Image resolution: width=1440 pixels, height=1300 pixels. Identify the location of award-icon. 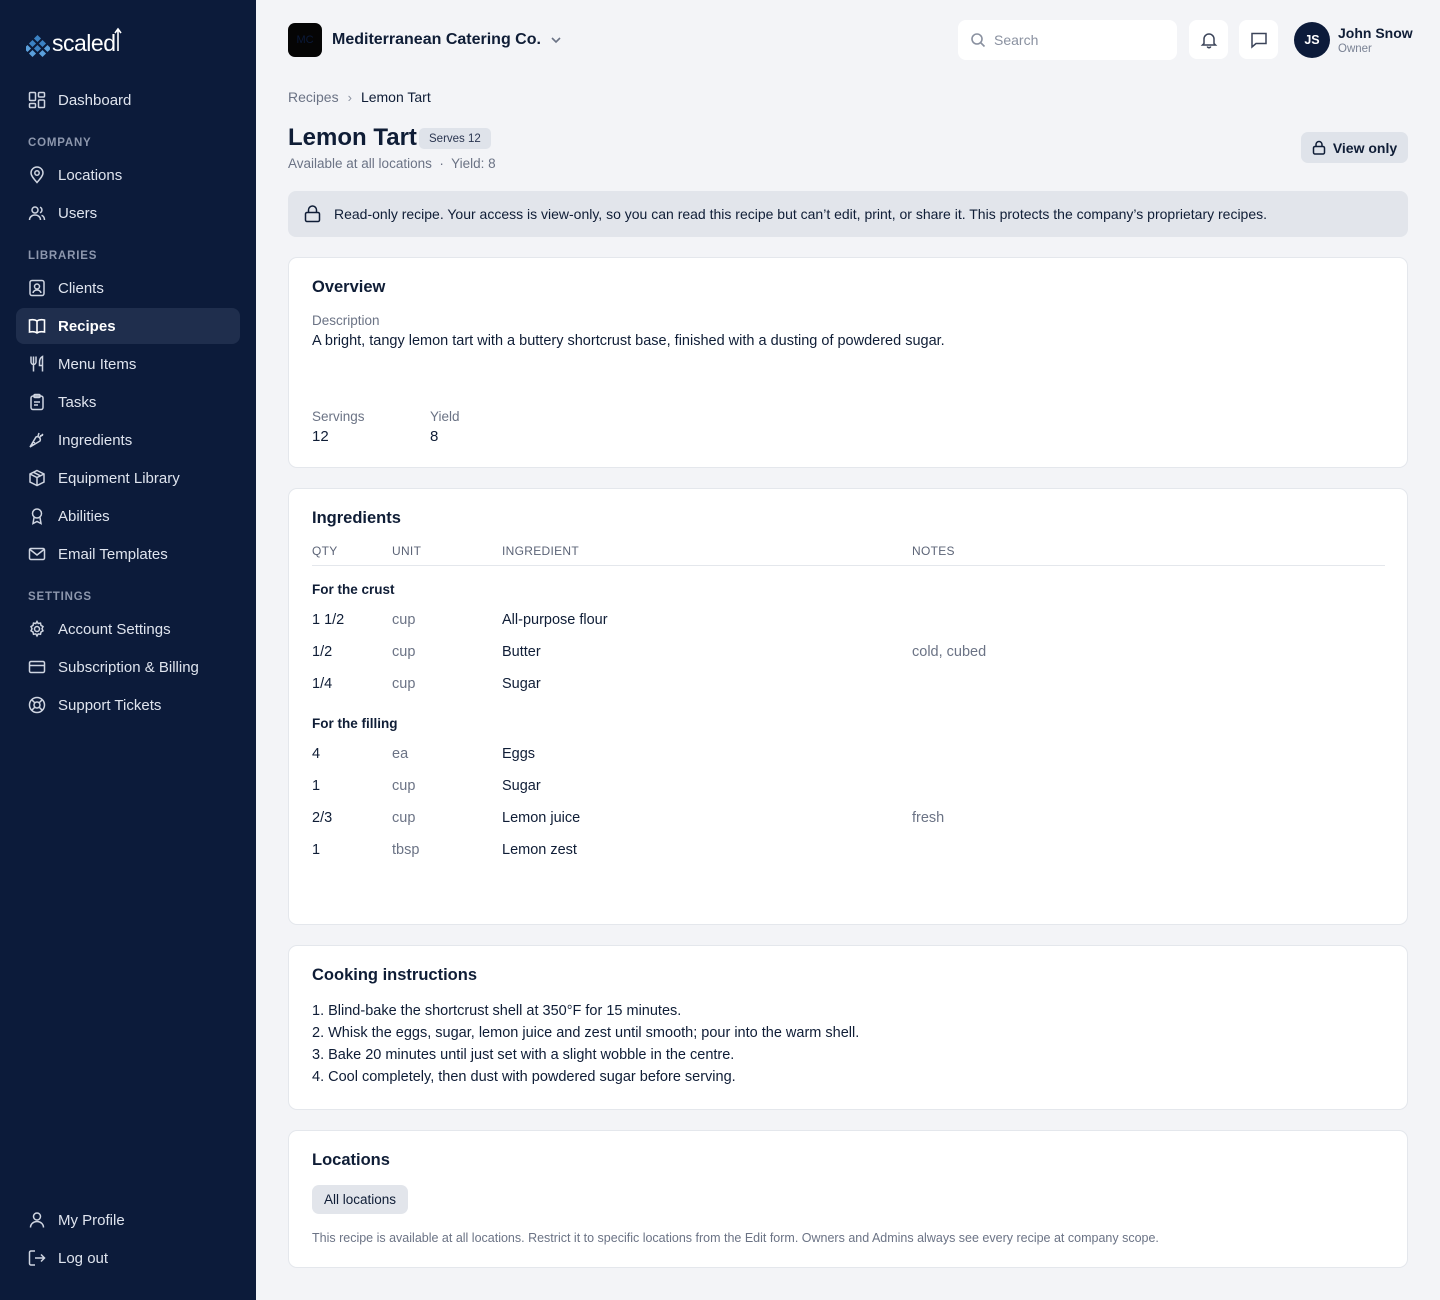
(37, 516).